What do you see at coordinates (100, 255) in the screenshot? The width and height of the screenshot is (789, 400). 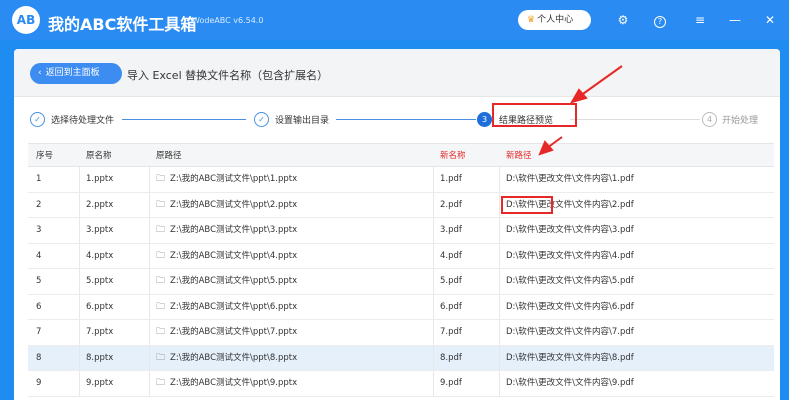 I see `cell-name: 4.pptx` at bounding box center [100, 255].